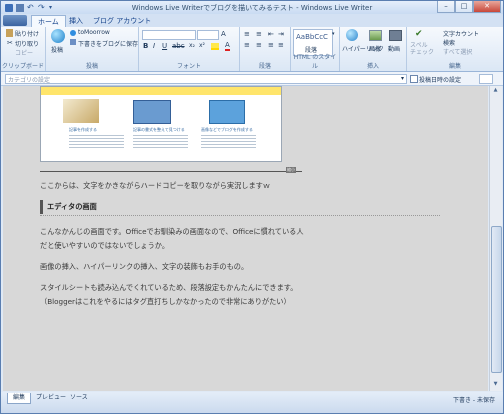 Image resolution: width=504 pixels, height=414 pixels. Describe the element at coordinates (487, 7) in the screenshot. I see `close-button: ✕` at that location.